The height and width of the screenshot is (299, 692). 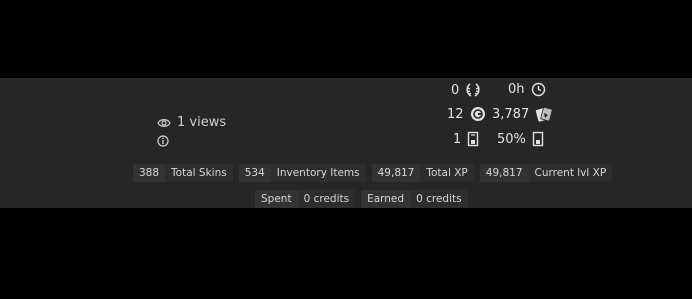 I want to click on views-label: 1 views, so click(x=202, y=122).